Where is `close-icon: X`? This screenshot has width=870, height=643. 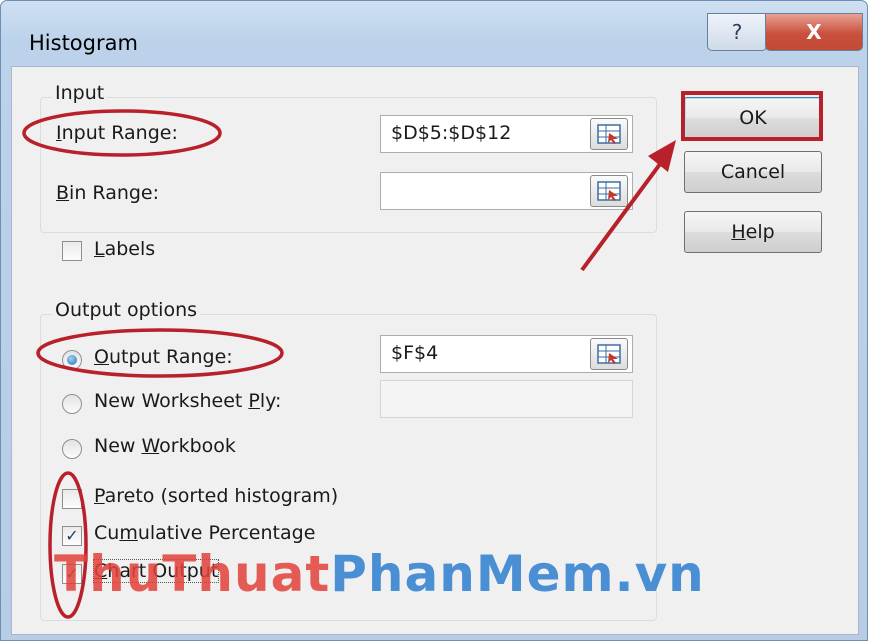 close-icon: X is located at coordinates (814, 32).